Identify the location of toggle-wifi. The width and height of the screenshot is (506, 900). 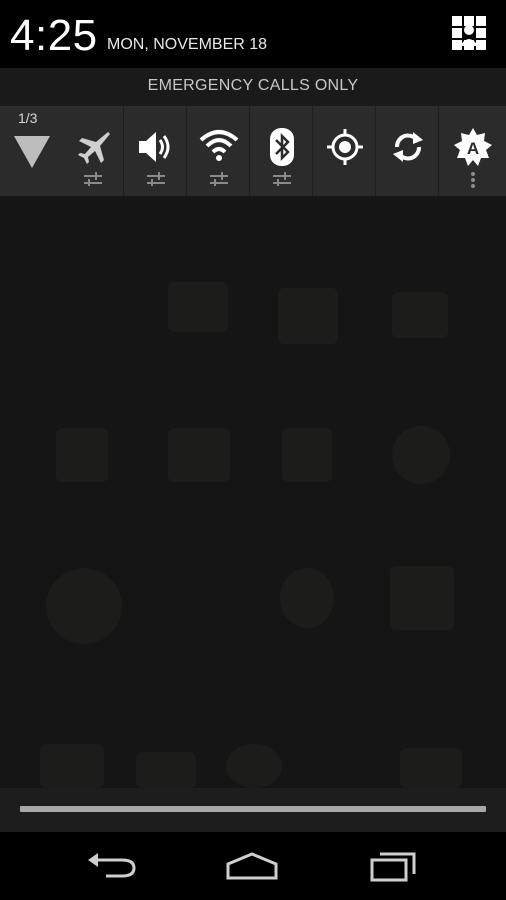
(219, 151).